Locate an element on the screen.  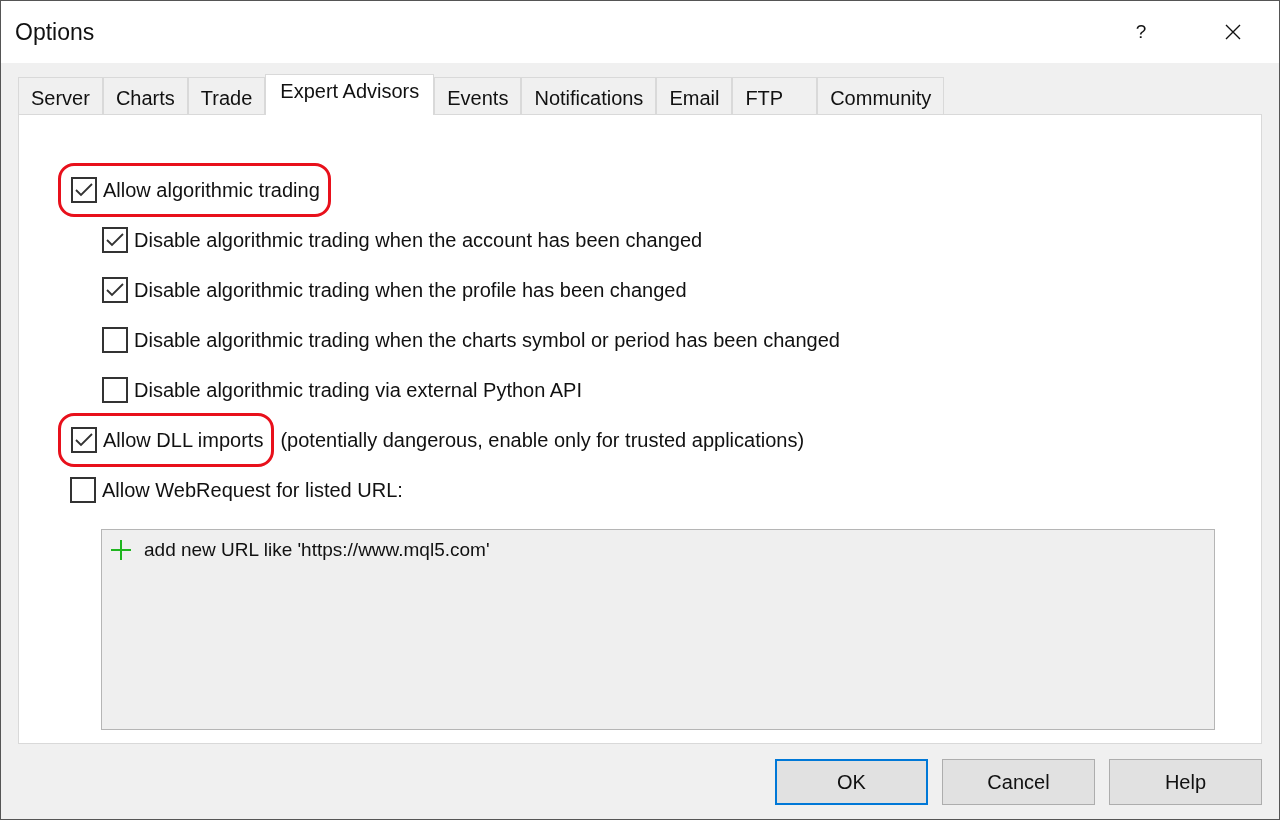
checkbox-label: Disable algorithmic trading when the account has been changed is located at coordinates (418, 240).